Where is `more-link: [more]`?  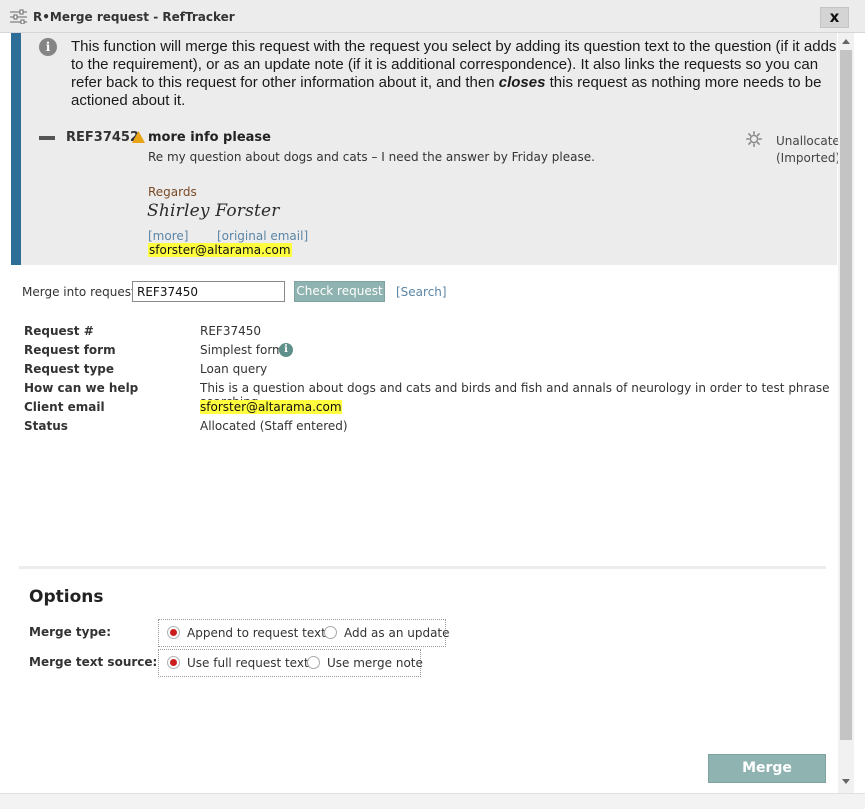 more-link: [more] is located at coordinates (168, 236).